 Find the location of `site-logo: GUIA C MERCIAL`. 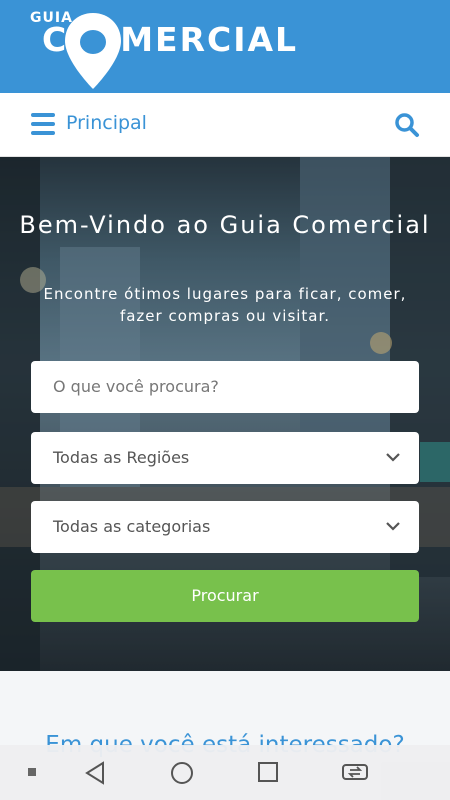

site-logo: GUIA C MERCIAL is located at coordinates (163, 47).